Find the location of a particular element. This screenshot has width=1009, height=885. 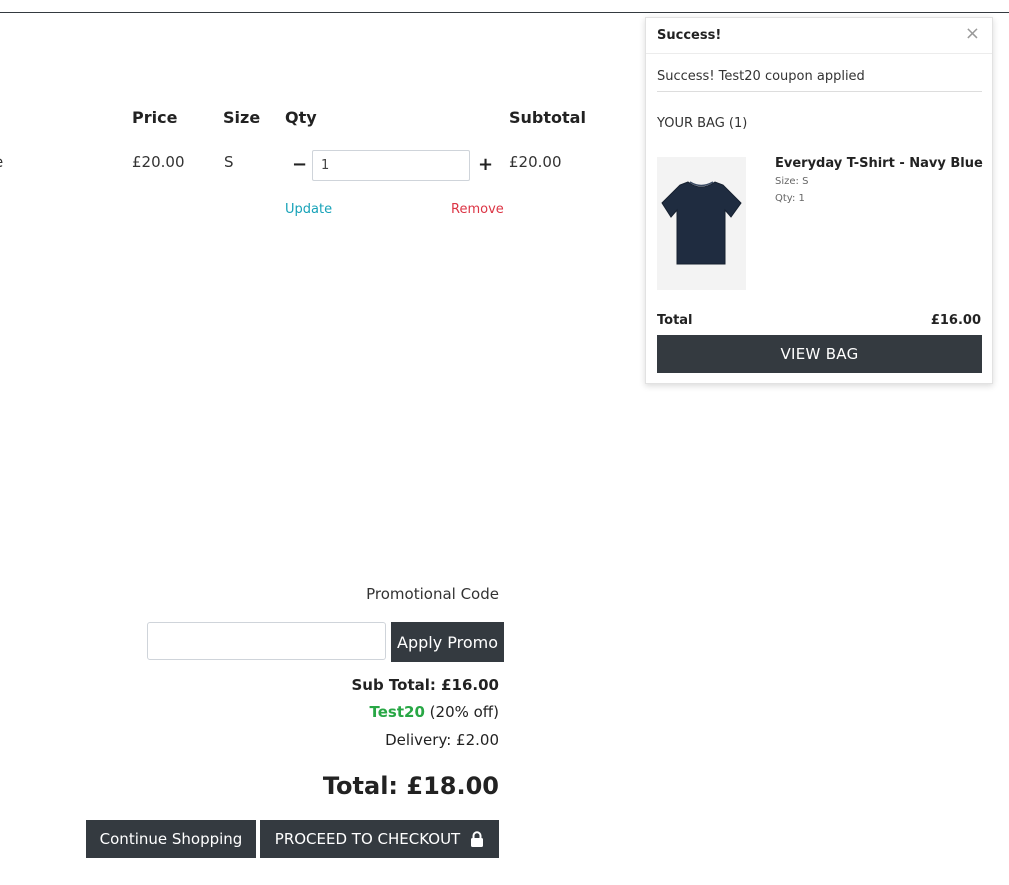

coupon-line: Test20 (20% off) is located at coordinates (434, 712).